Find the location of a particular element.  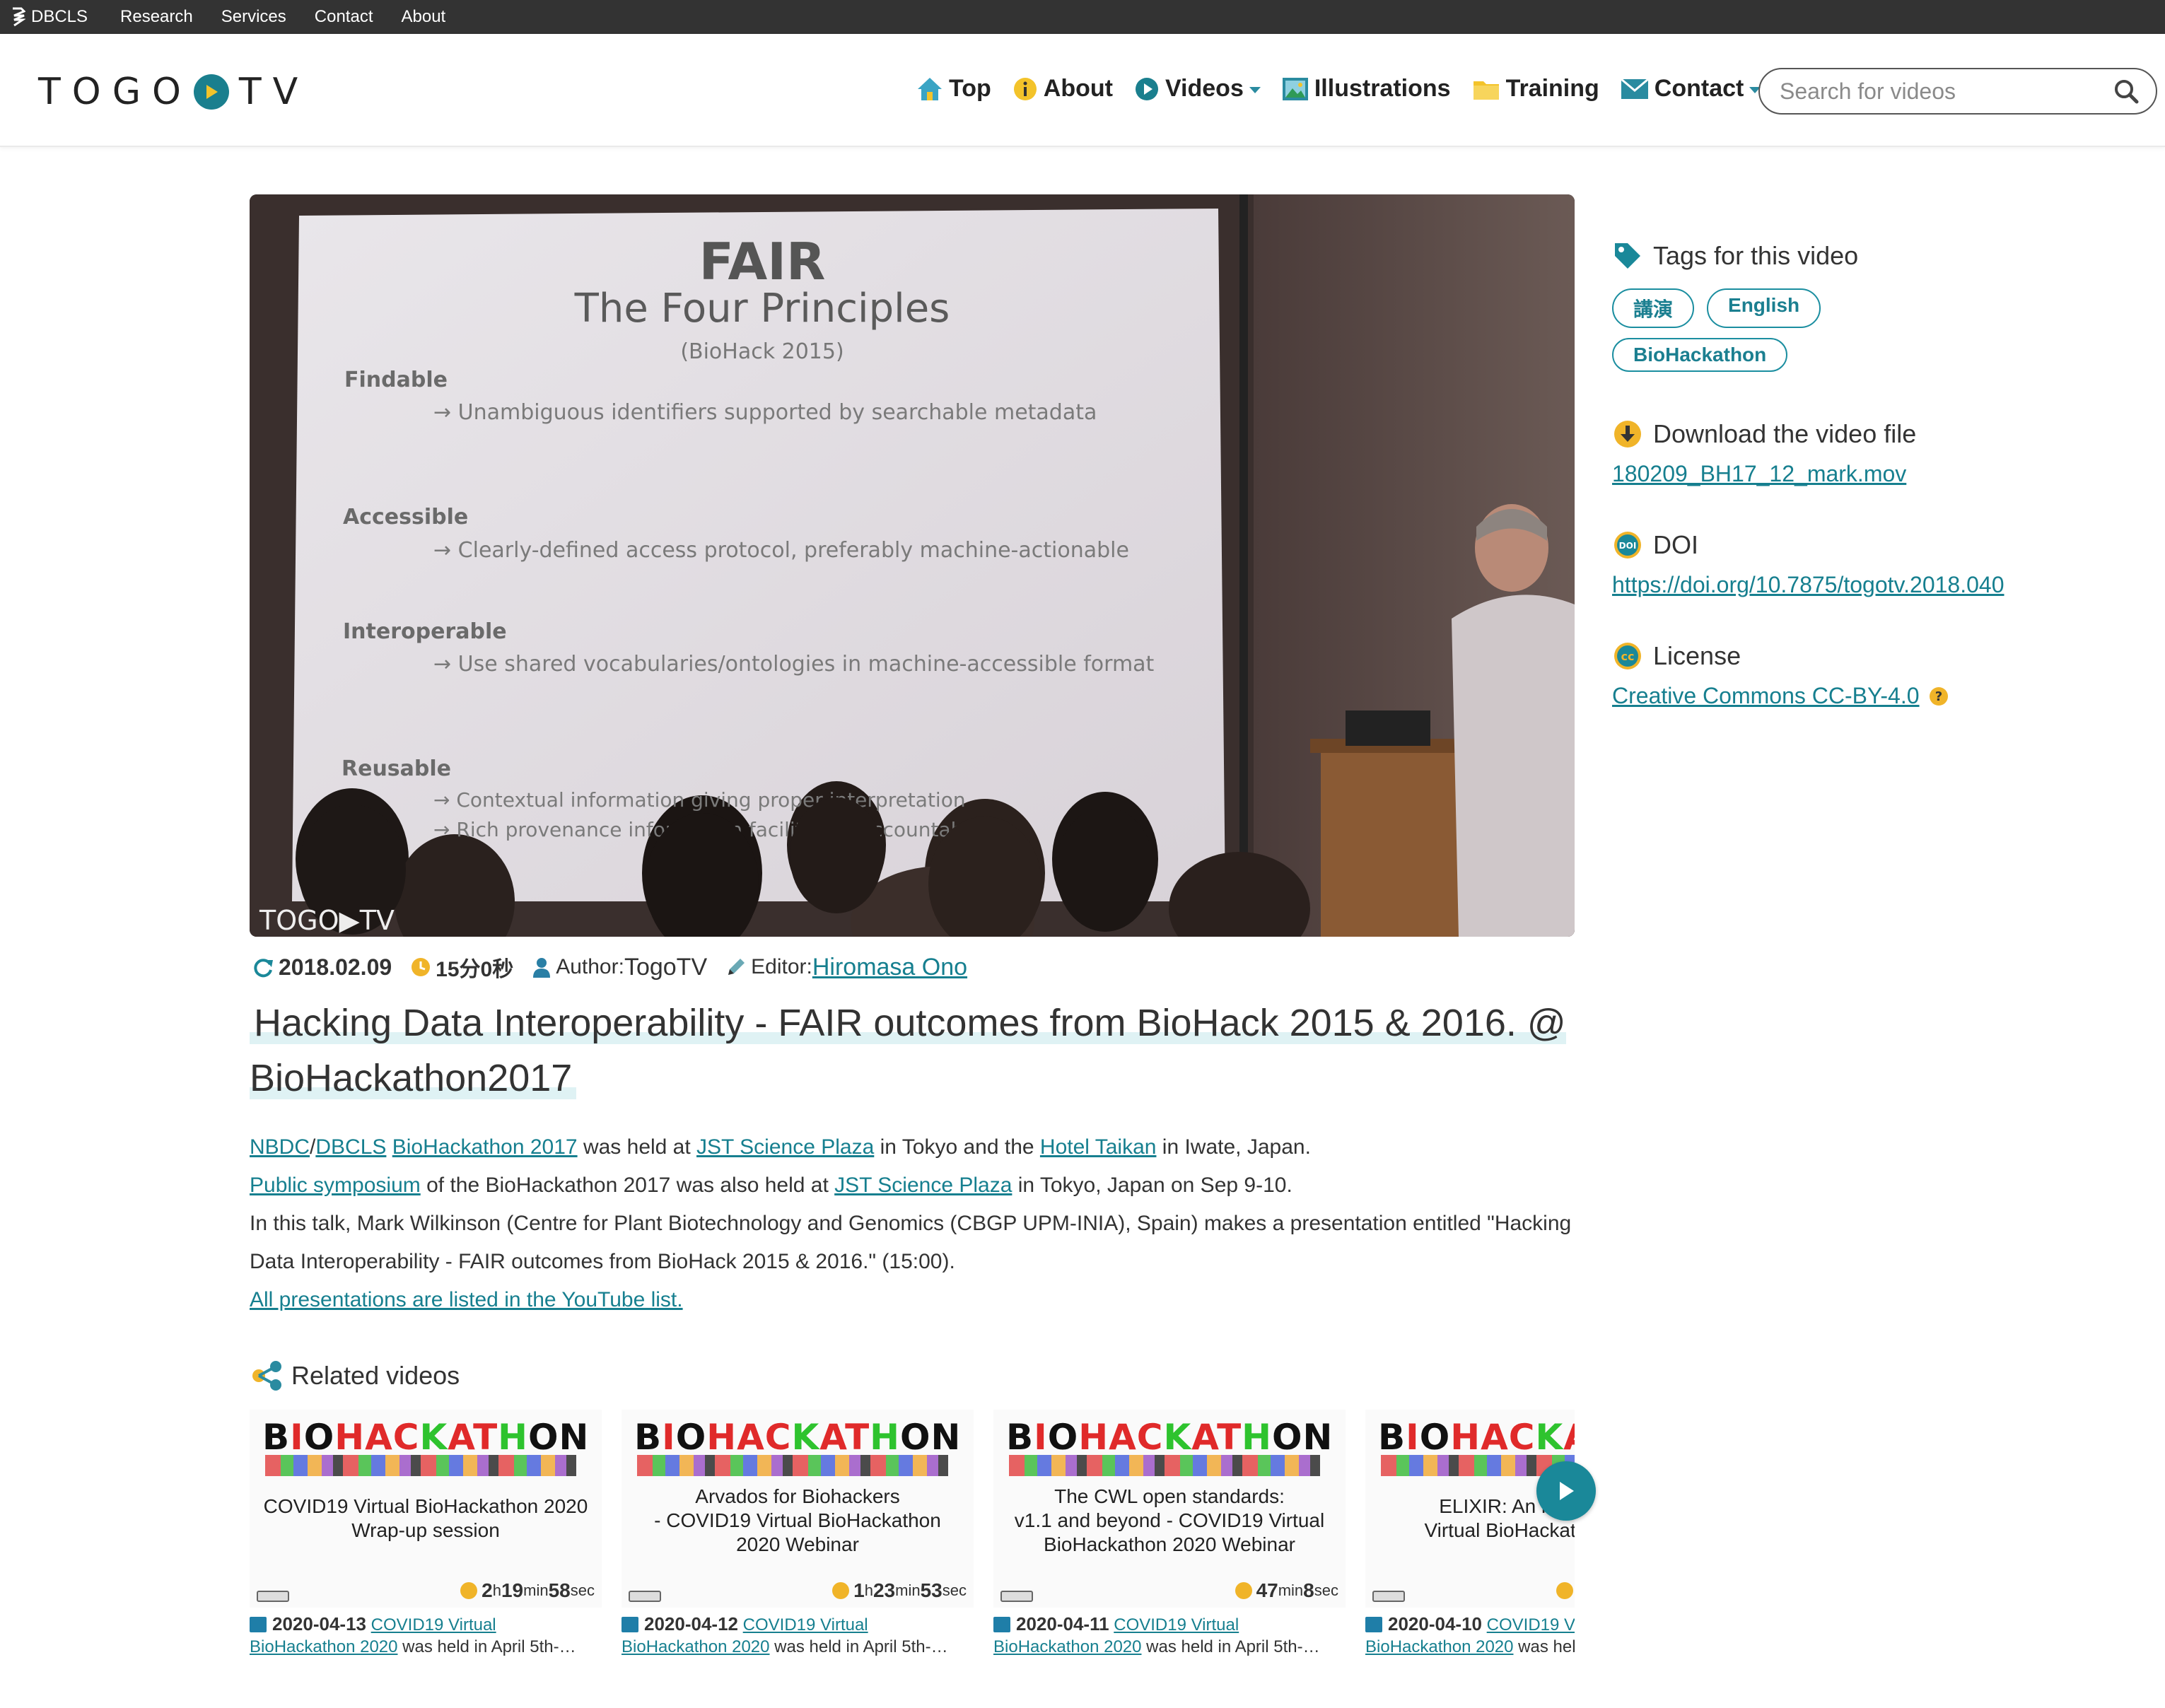

topbar-contact-link: Contact is located at coordinates (344, 17).